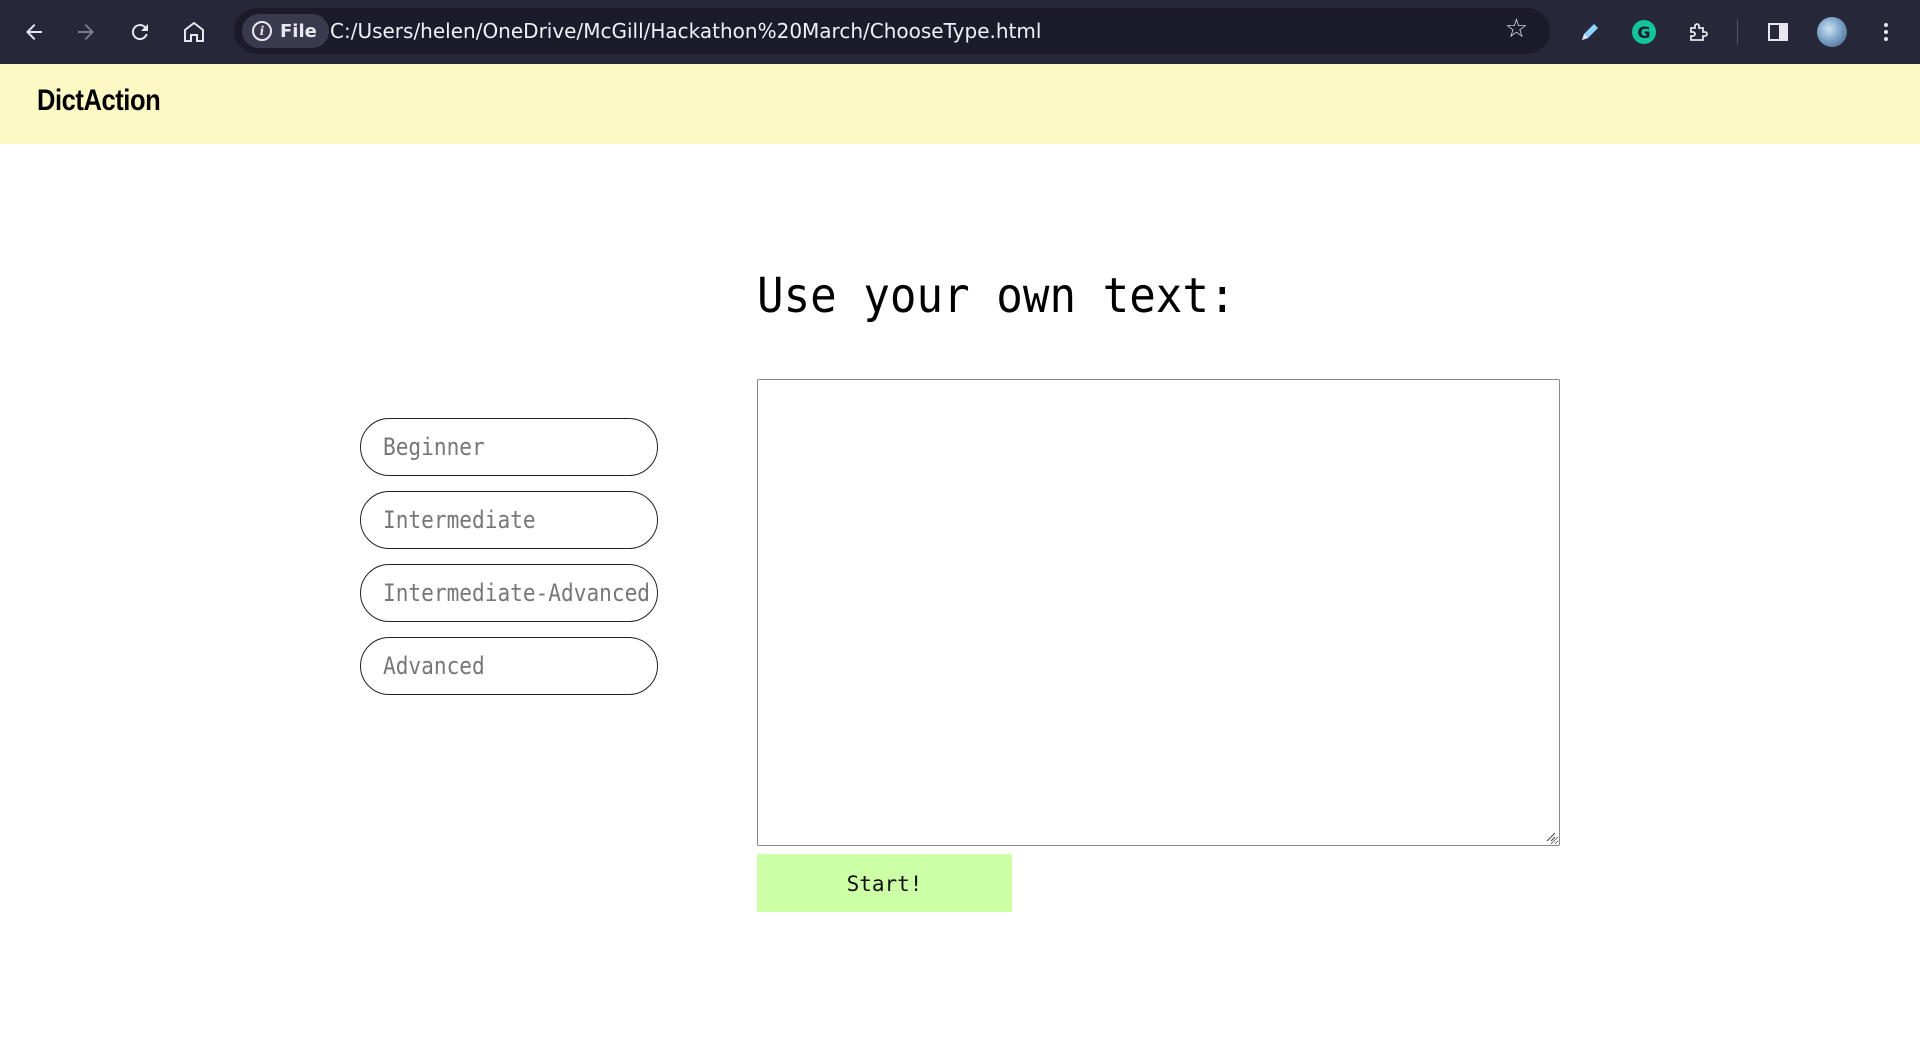 This screenshot has height=1051, width=1920. Describe the element at coordinates (1832, 32) in the screenshot. I see `avatar` at that location.